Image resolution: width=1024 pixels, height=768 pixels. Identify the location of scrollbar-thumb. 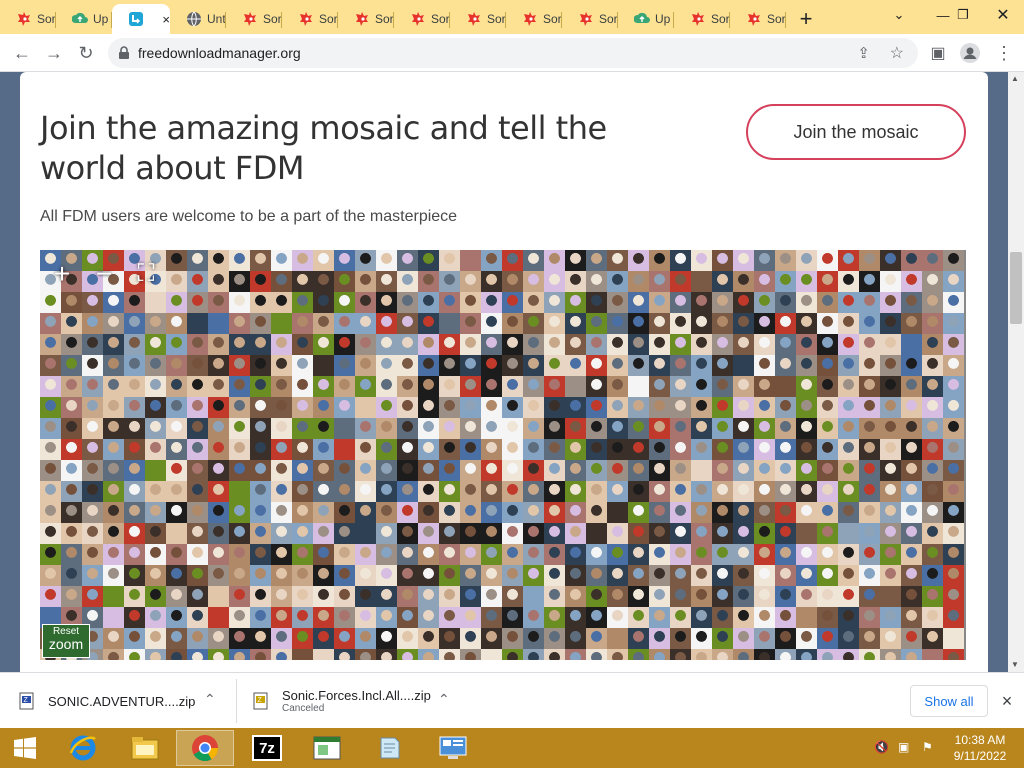
(1016, 288).